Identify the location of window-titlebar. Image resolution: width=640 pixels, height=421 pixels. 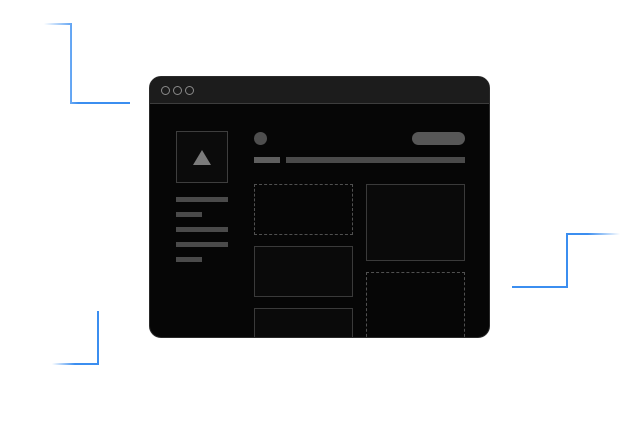
(319, 90).